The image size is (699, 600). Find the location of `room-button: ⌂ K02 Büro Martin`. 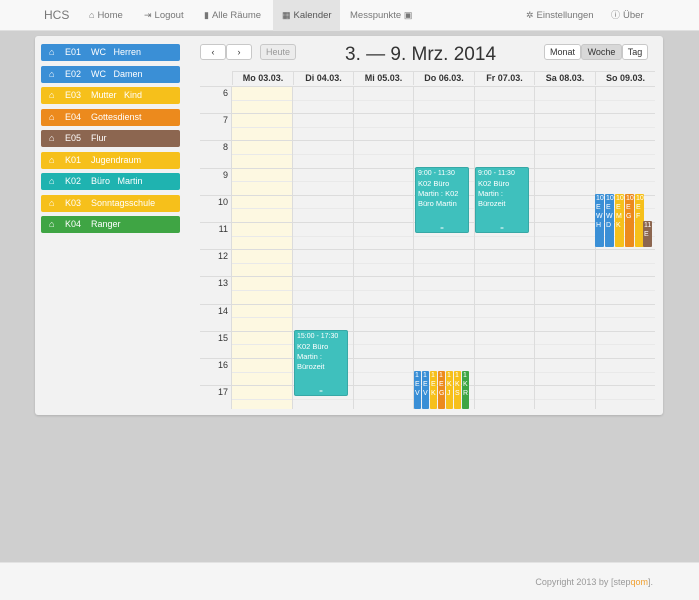

room-button: ⌂ K02 Büro Martin is located at coordinates (110, 181).